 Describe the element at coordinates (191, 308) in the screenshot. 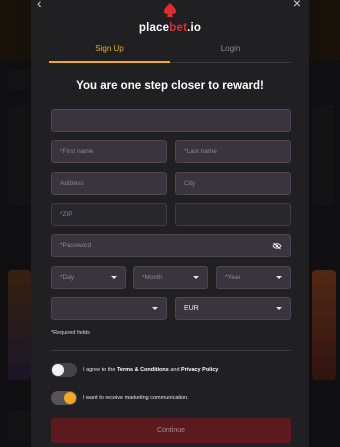

I see `currency-value: EUR` at that location.